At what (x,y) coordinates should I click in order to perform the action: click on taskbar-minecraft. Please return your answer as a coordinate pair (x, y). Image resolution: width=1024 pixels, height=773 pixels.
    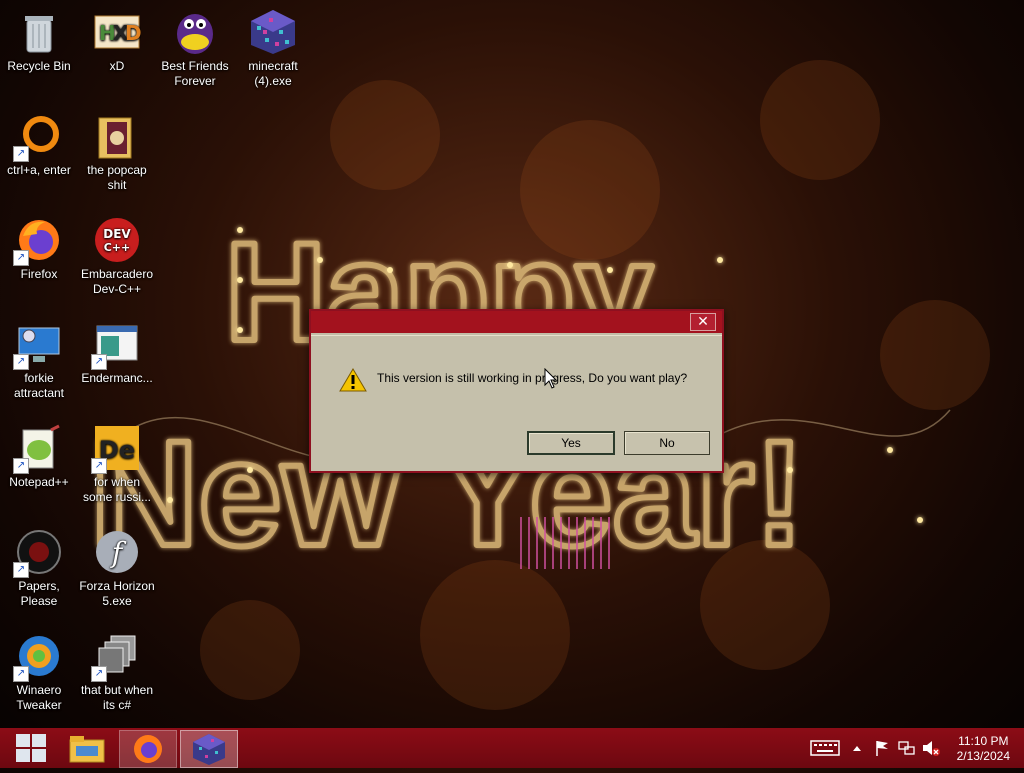
    Looking at the image, I should click on (209, 749).